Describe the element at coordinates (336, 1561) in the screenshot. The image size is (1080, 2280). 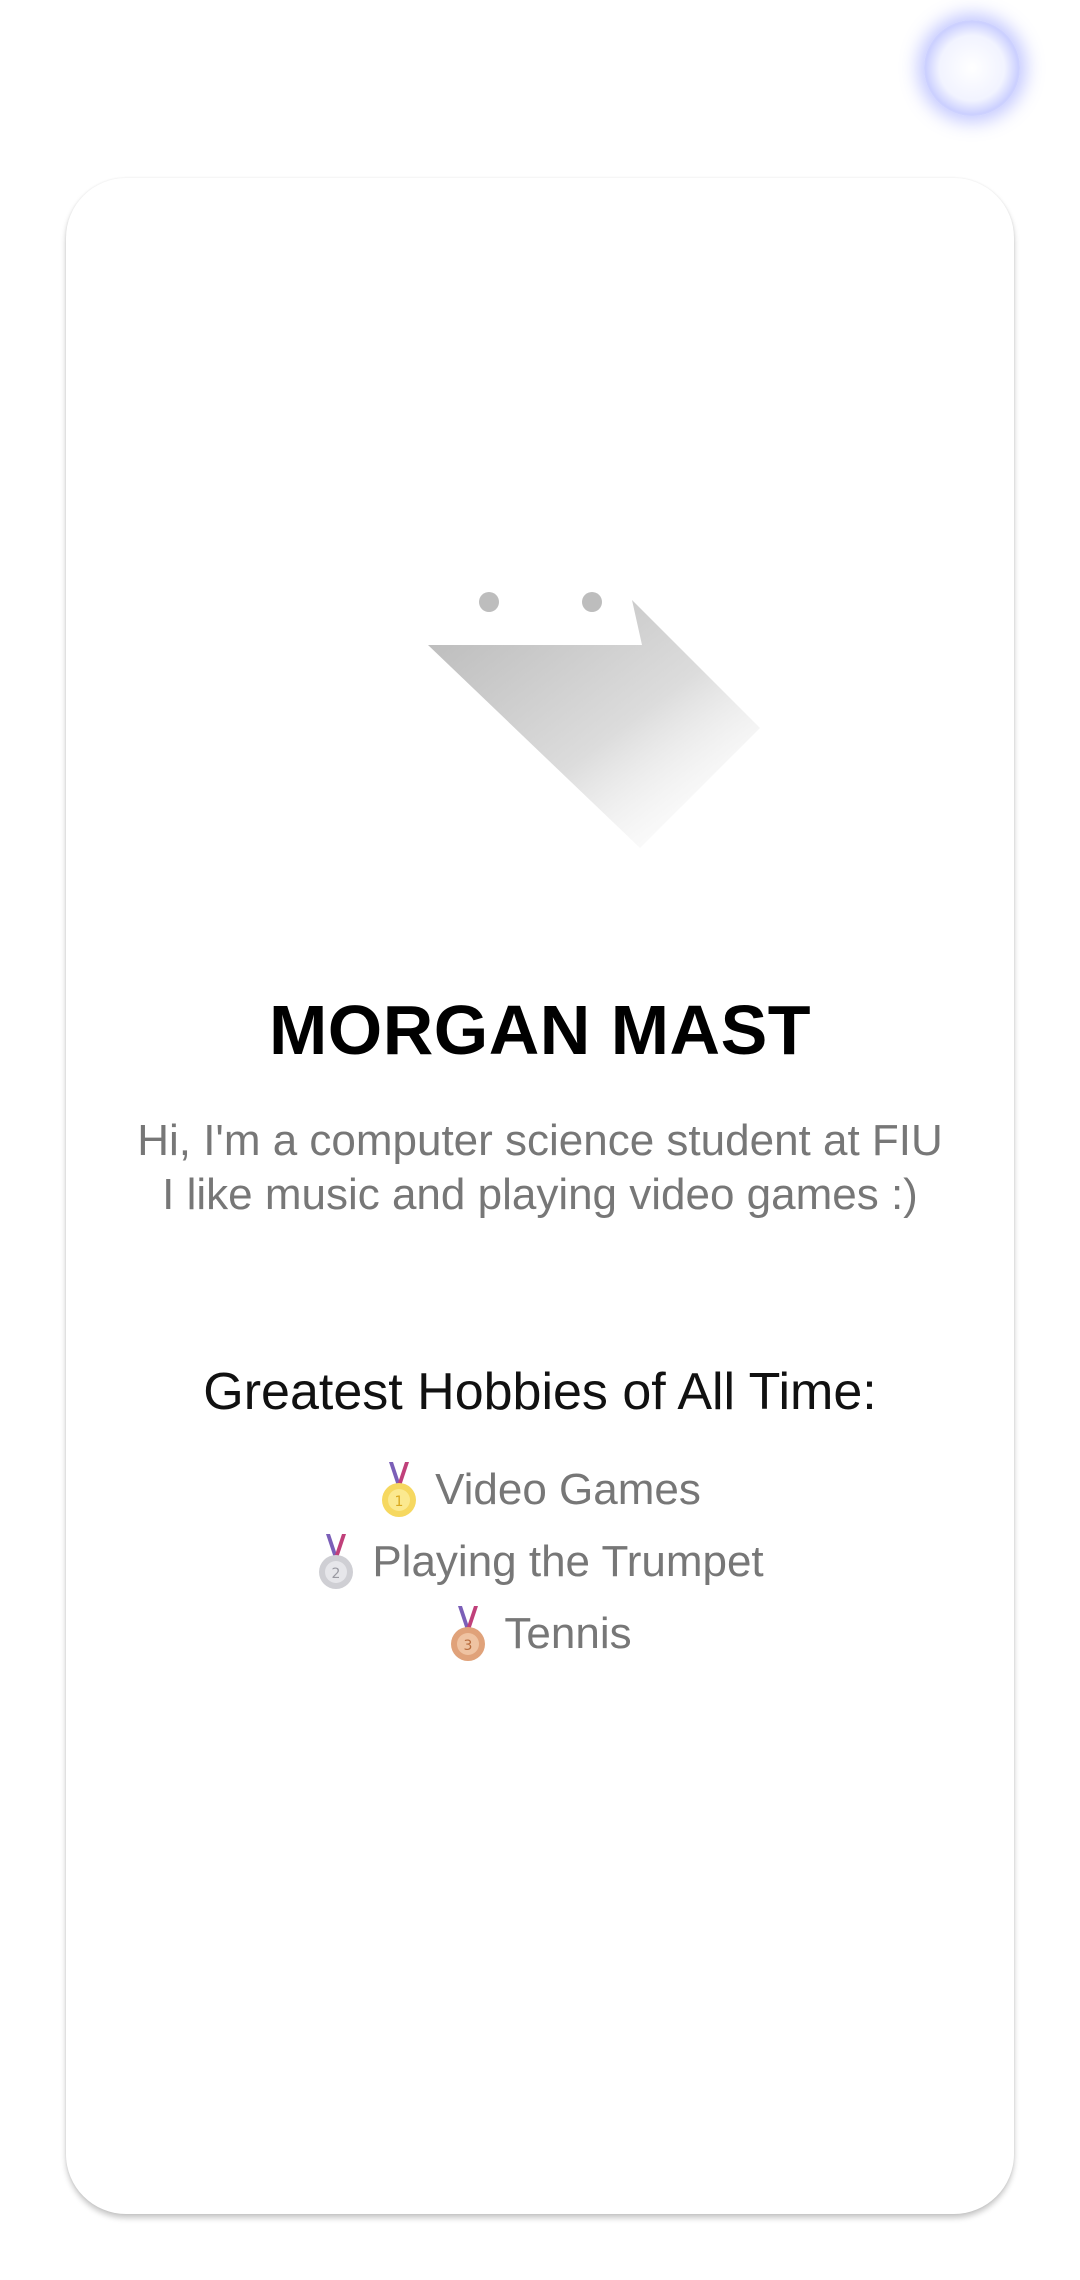
I see `silver-medal-icon: 2` at that location.